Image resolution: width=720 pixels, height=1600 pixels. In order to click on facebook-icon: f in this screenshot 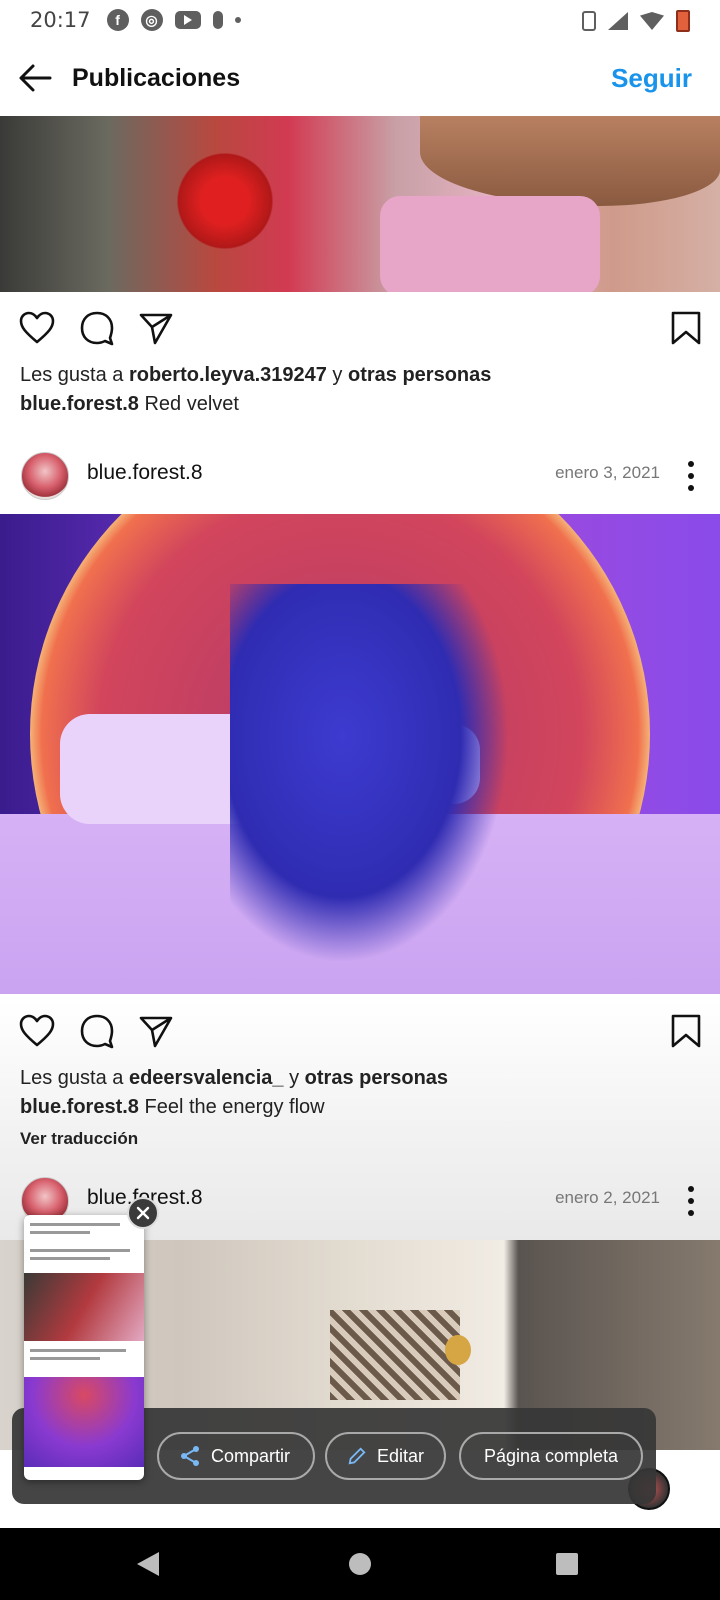, I will do `click(117, 20)`.